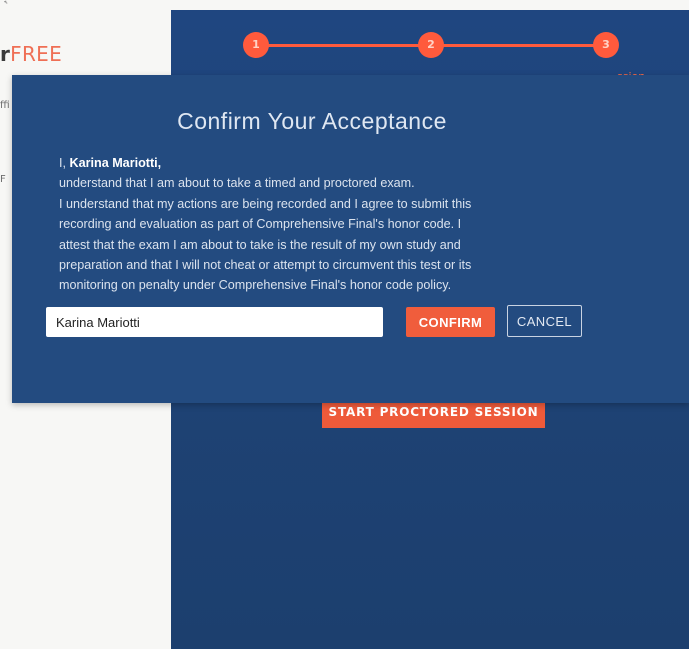 The height and width of the screenshot is (649, 689). I want to click on step-3-indicator: 3, so click(606, 45).